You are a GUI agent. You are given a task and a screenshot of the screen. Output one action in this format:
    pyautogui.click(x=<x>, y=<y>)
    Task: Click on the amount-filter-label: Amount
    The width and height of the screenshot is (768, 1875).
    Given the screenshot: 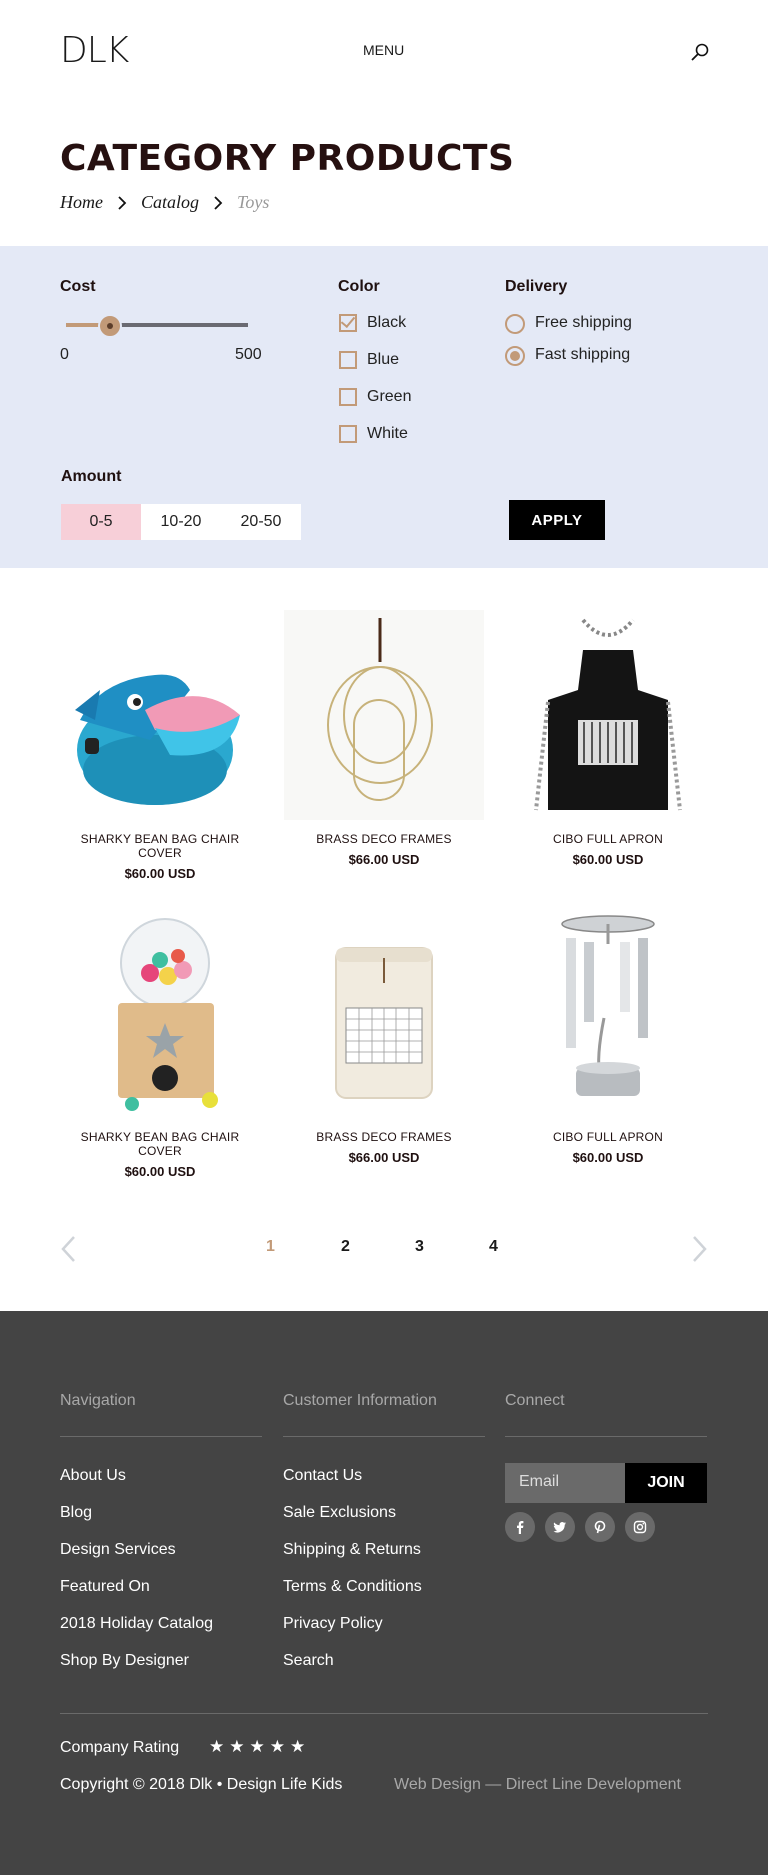 What is the action you would take?
    pyautogui.click(x=91, y=476)
    